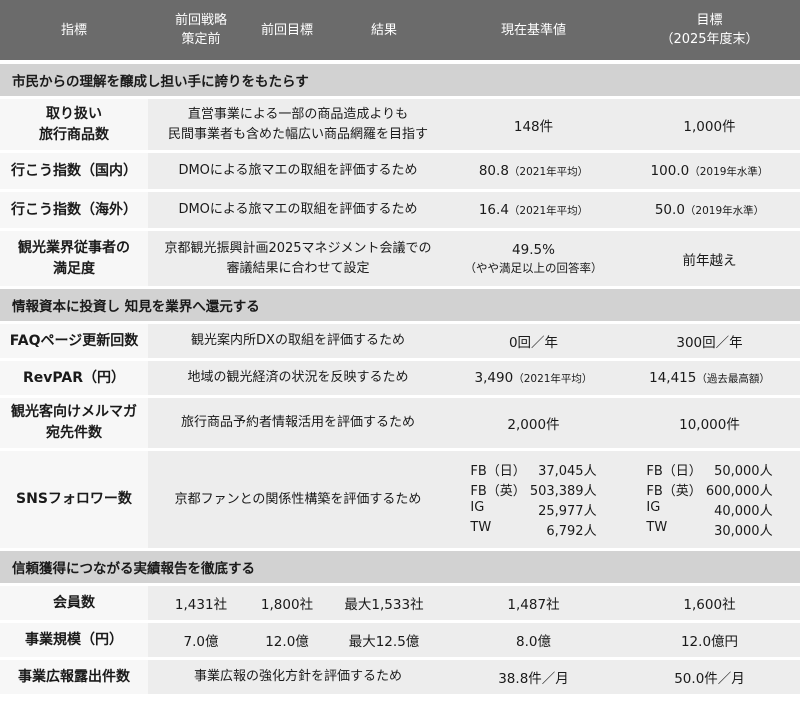 This screenshot has height=717, width=800. I want to click on current-number: 49.5%, so click(533, 249).